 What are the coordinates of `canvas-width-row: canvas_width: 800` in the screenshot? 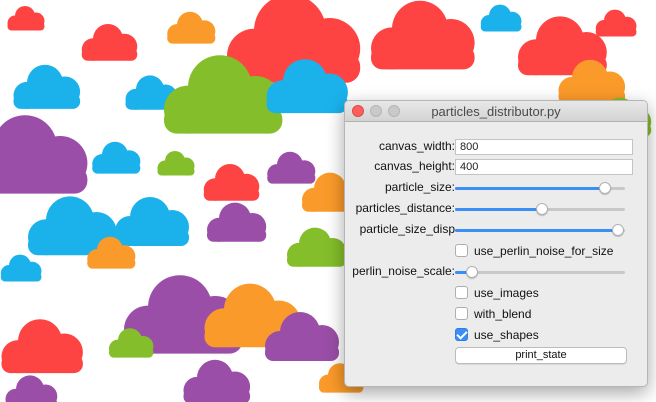 It's located at (496, 147).